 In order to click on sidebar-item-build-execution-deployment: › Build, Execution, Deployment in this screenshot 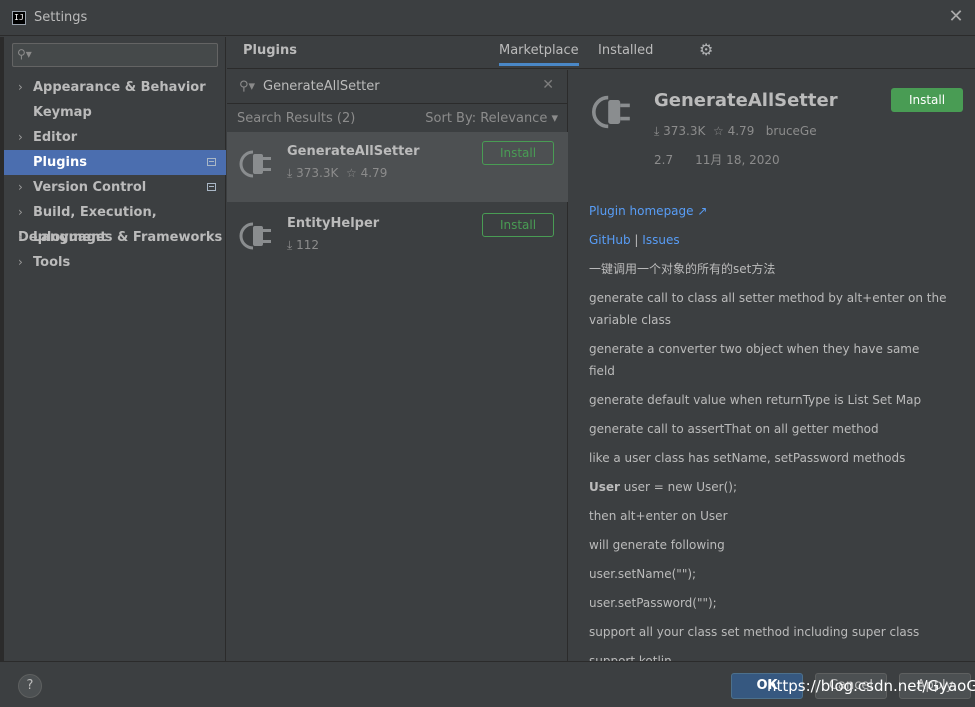, I will do `click(115, 222)`.